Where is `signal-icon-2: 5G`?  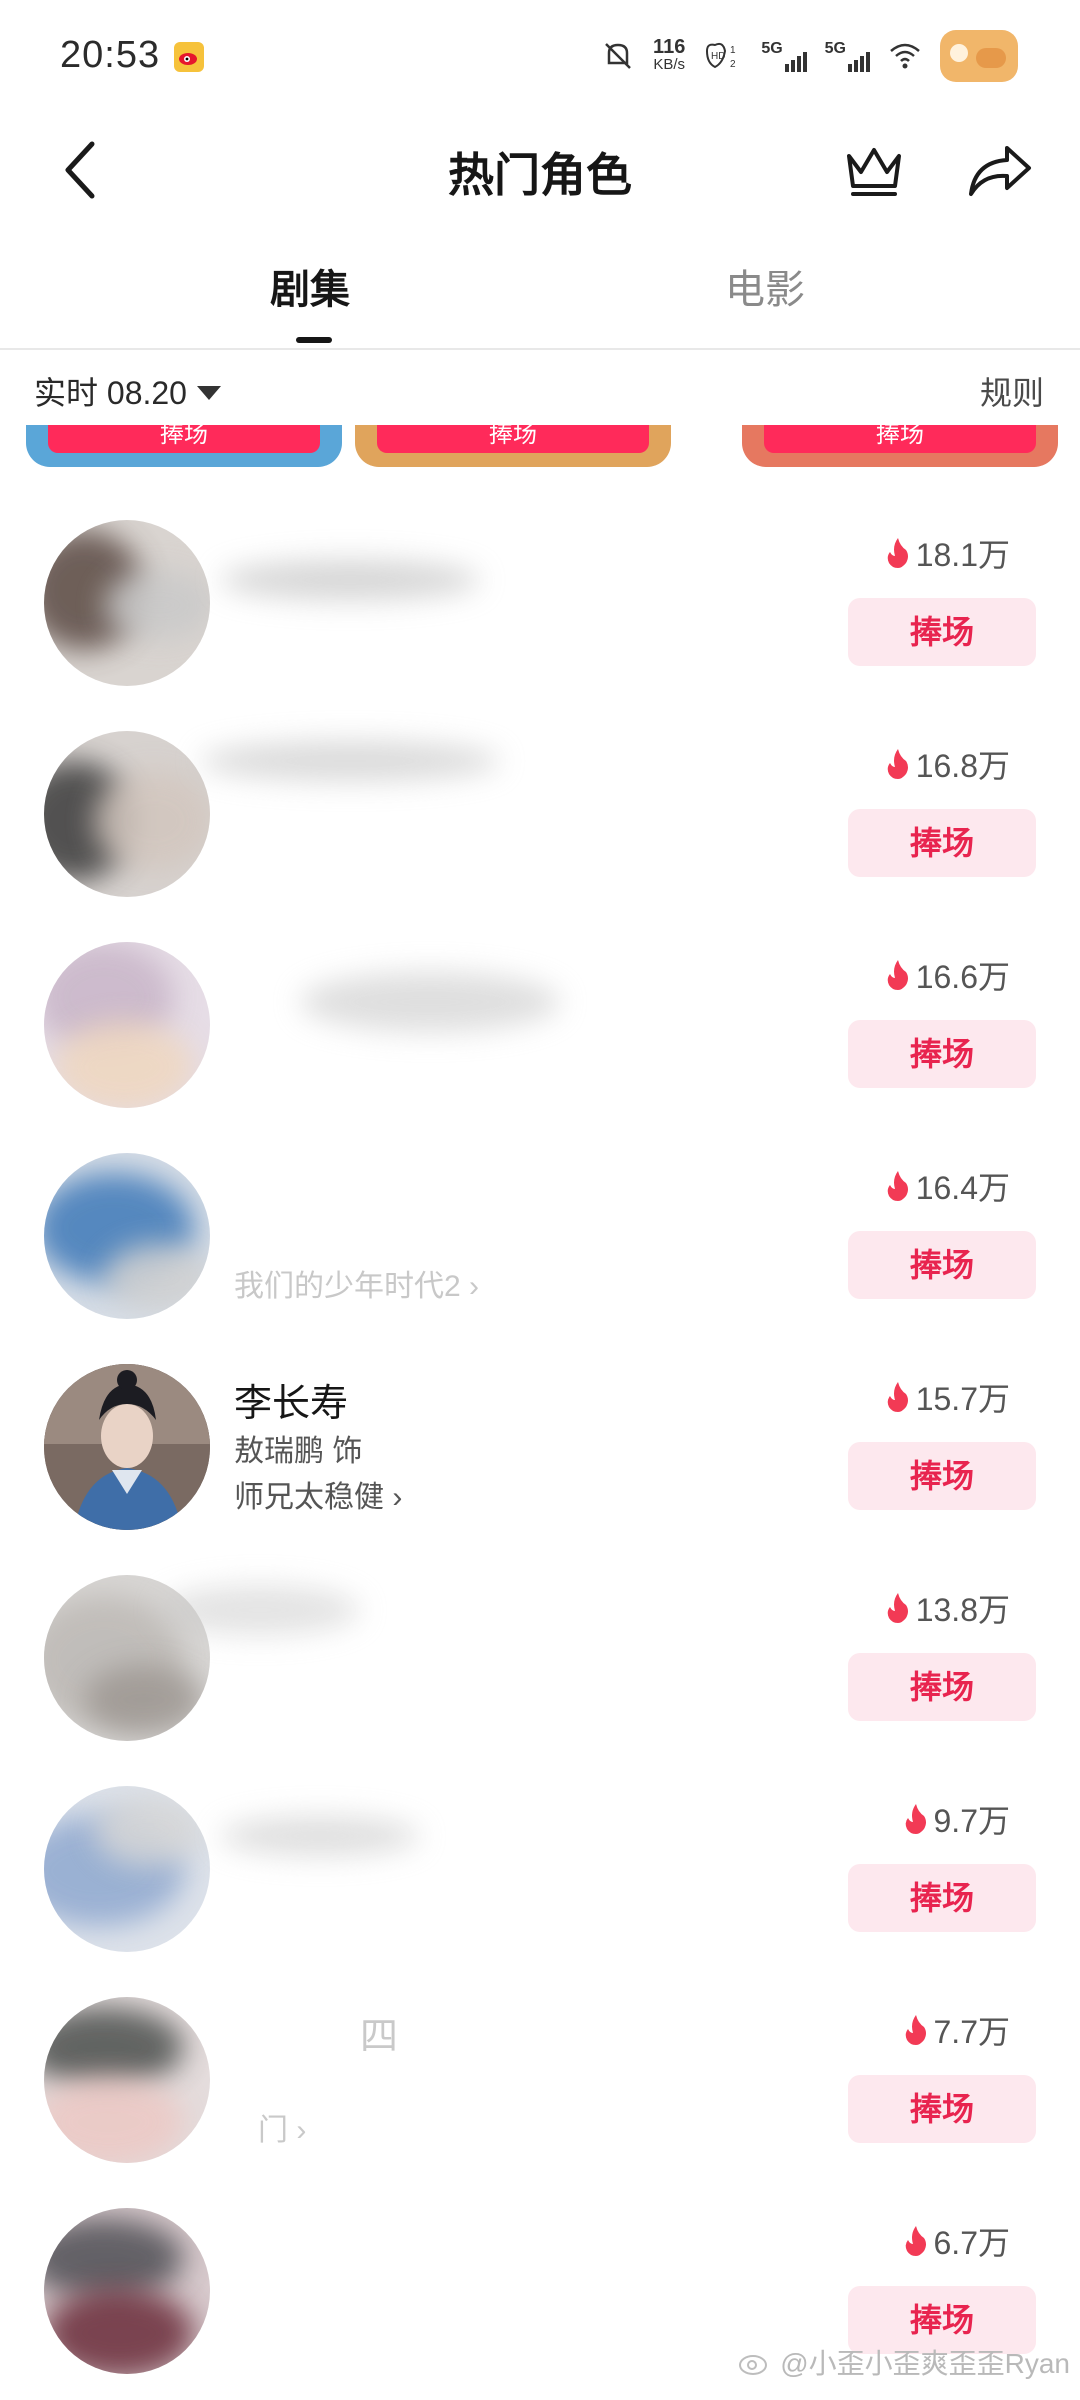 signal-icon-2: 5G is located at coordinates (847, 56).